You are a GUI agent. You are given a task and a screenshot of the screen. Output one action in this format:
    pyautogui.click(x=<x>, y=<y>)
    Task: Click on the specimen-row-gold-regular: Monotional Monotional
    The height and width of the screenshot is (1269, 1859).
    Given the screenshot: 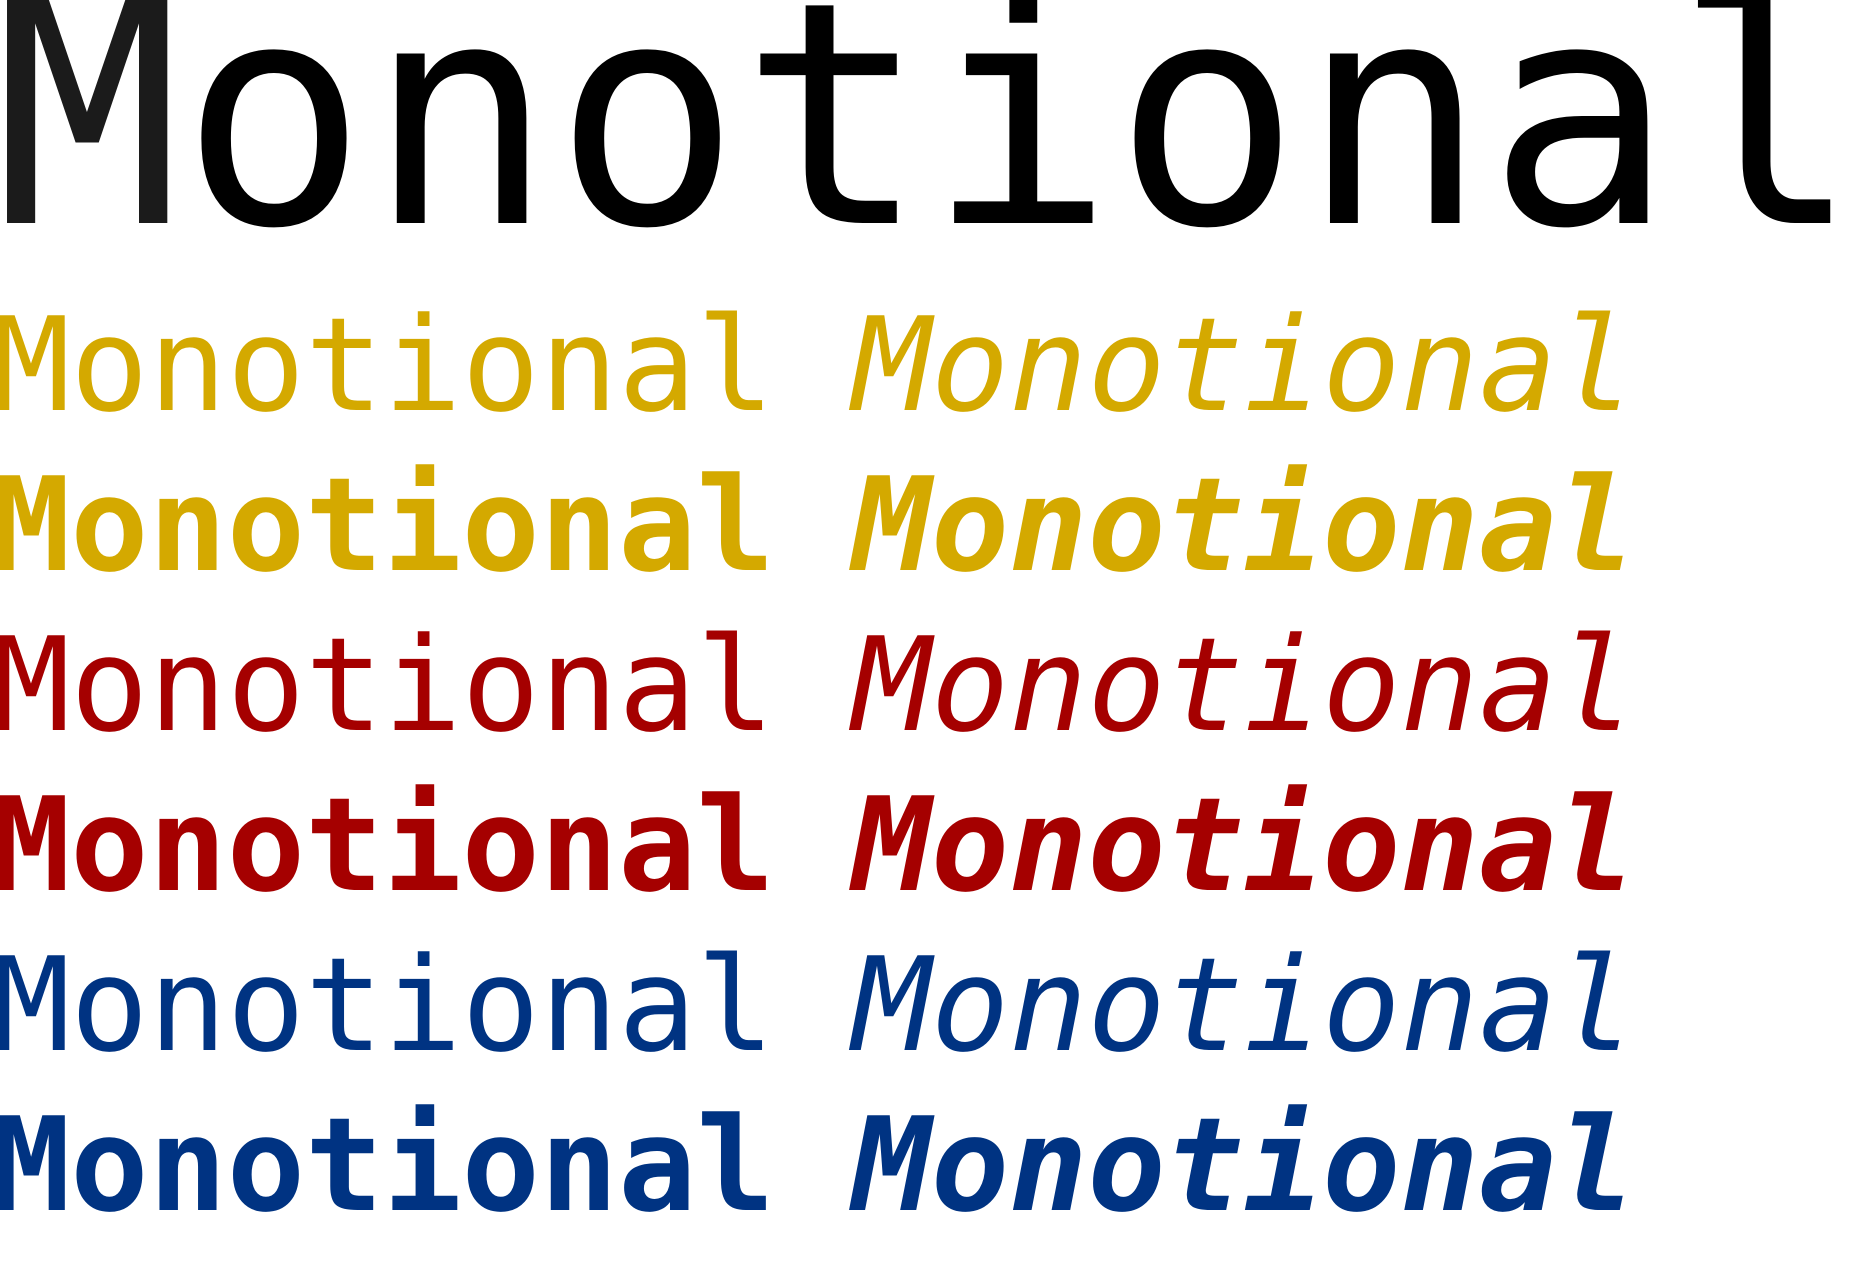 What is the action you would take?
    pyautogui.click(x=817, y=365)
    